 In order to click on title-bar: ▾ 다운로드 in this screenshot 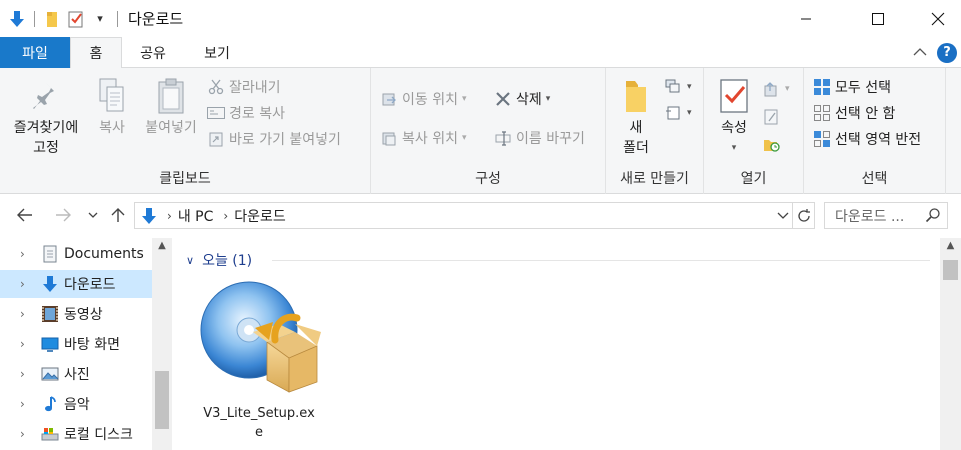, I will do `click(480, 18)`.